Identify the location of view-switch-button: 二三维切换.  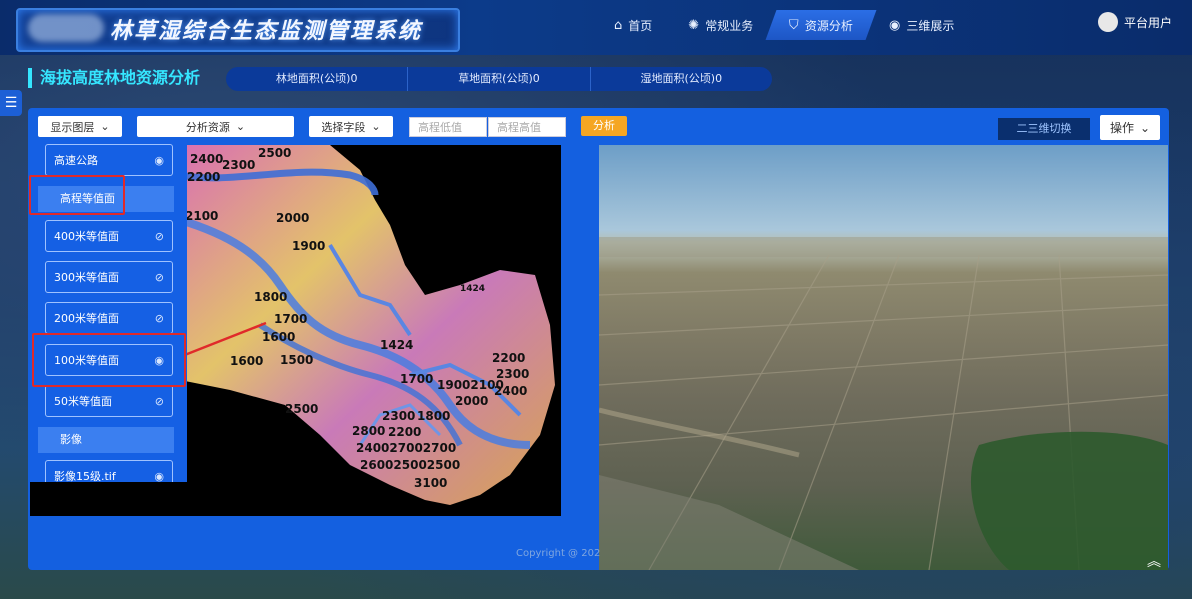
(1044, 129).